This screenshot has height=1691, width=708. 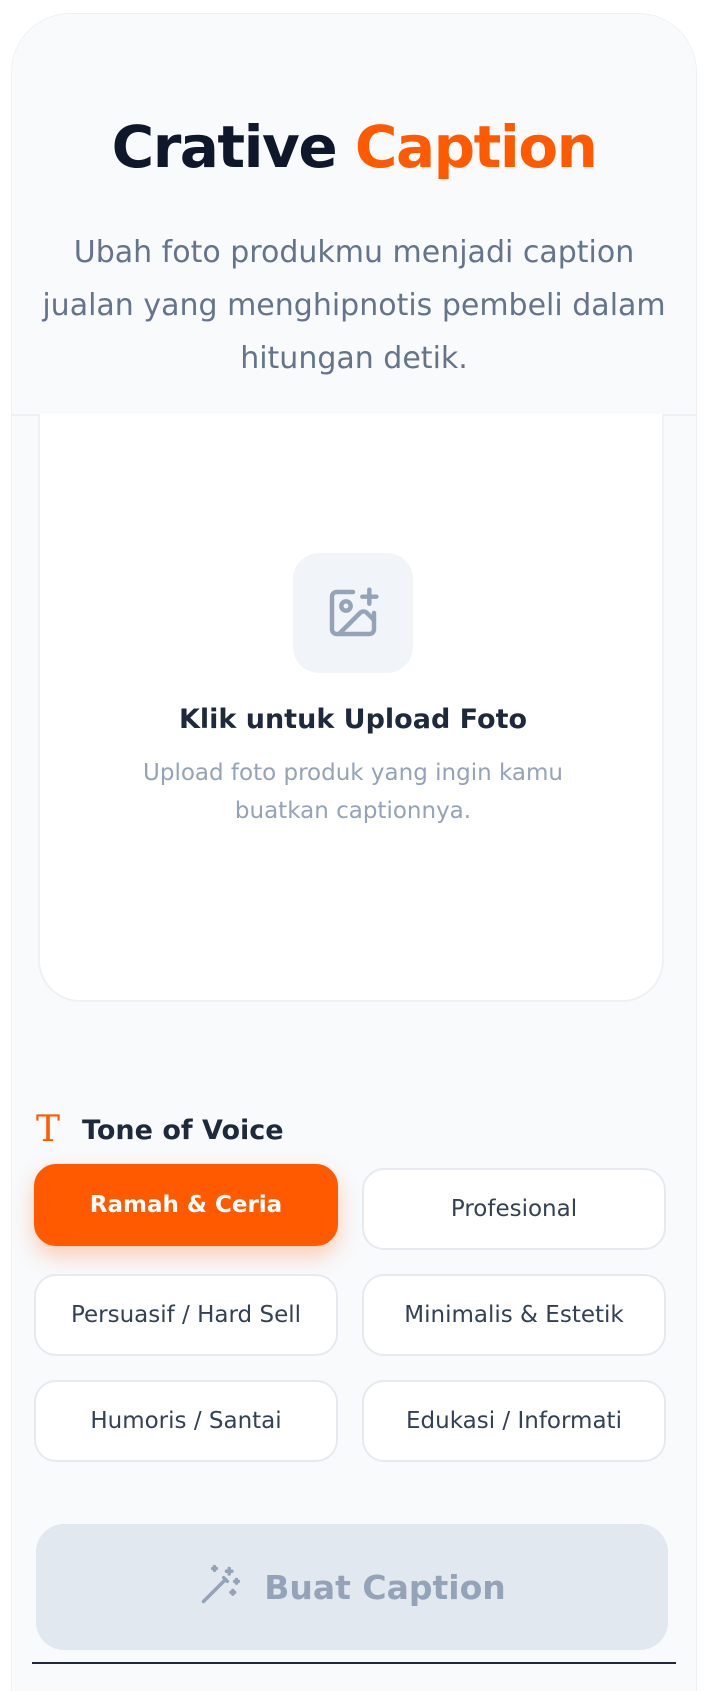 What do you see at coordinates (186, 1205) in the screenshot?
I see `tone-option-ramah-ceria: Ramah & Ceria` at bounding box center [186, 1205].